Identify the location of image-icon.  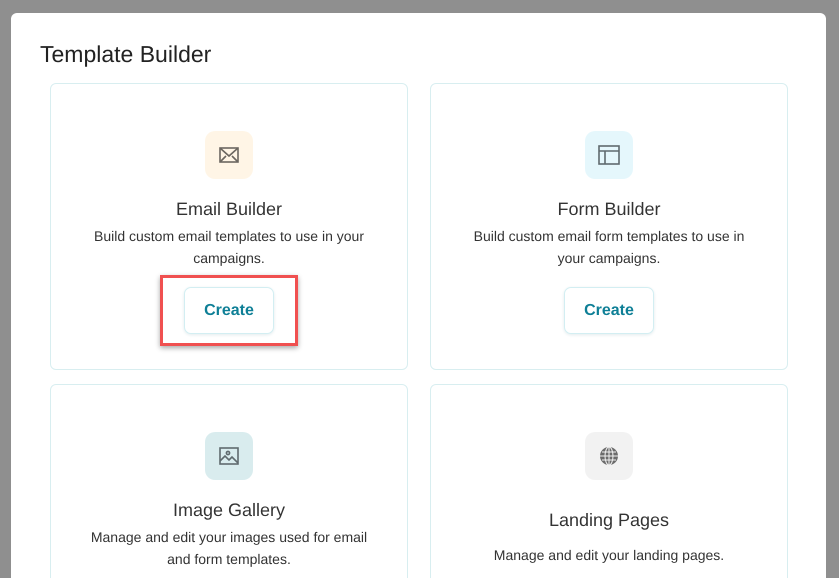
(229, 456).